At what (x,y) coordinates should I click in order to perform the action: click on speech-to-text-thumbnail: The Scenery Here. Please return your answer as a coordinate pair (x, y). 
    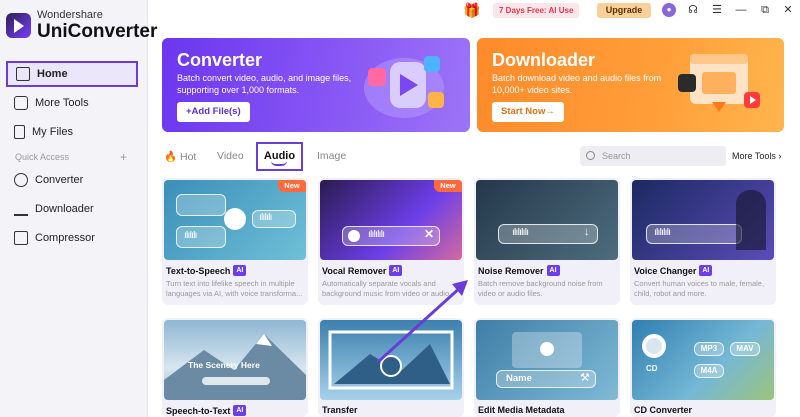
    Looking at the image, I should click on (235, 360).